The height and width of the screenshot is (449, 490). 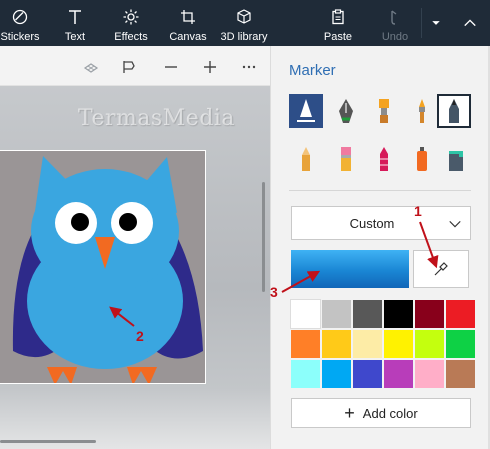 I want to click on collapse-ribbon-button, so click(x=470, y=23).